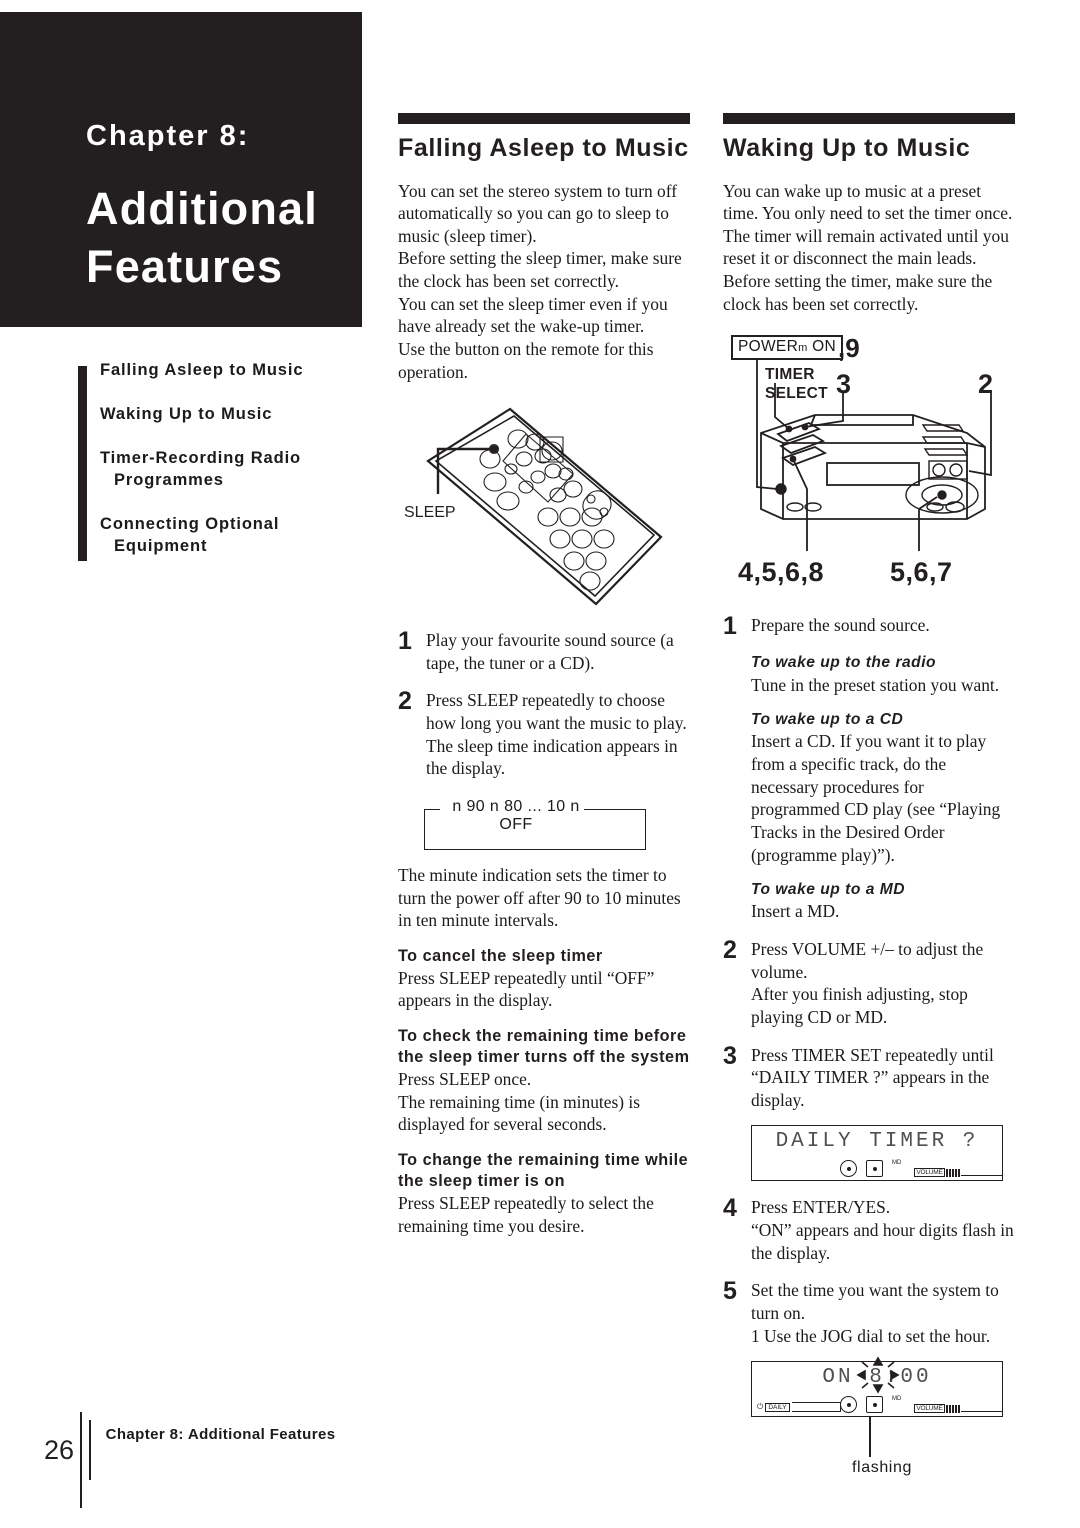  Describe the element at coordinates (828, 890) in the screenshot. I see `subheading-wake-md: To wake up to a MD` at that location.